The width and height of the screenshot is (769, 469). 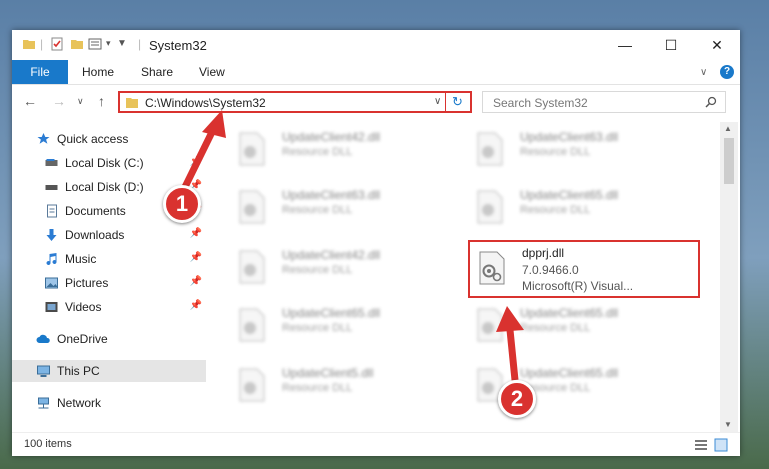 What do you see at coordinates (205, 103) in the screenshot?
I see `address-path: C:\Windows\System32` at bounding box center [205, 103].